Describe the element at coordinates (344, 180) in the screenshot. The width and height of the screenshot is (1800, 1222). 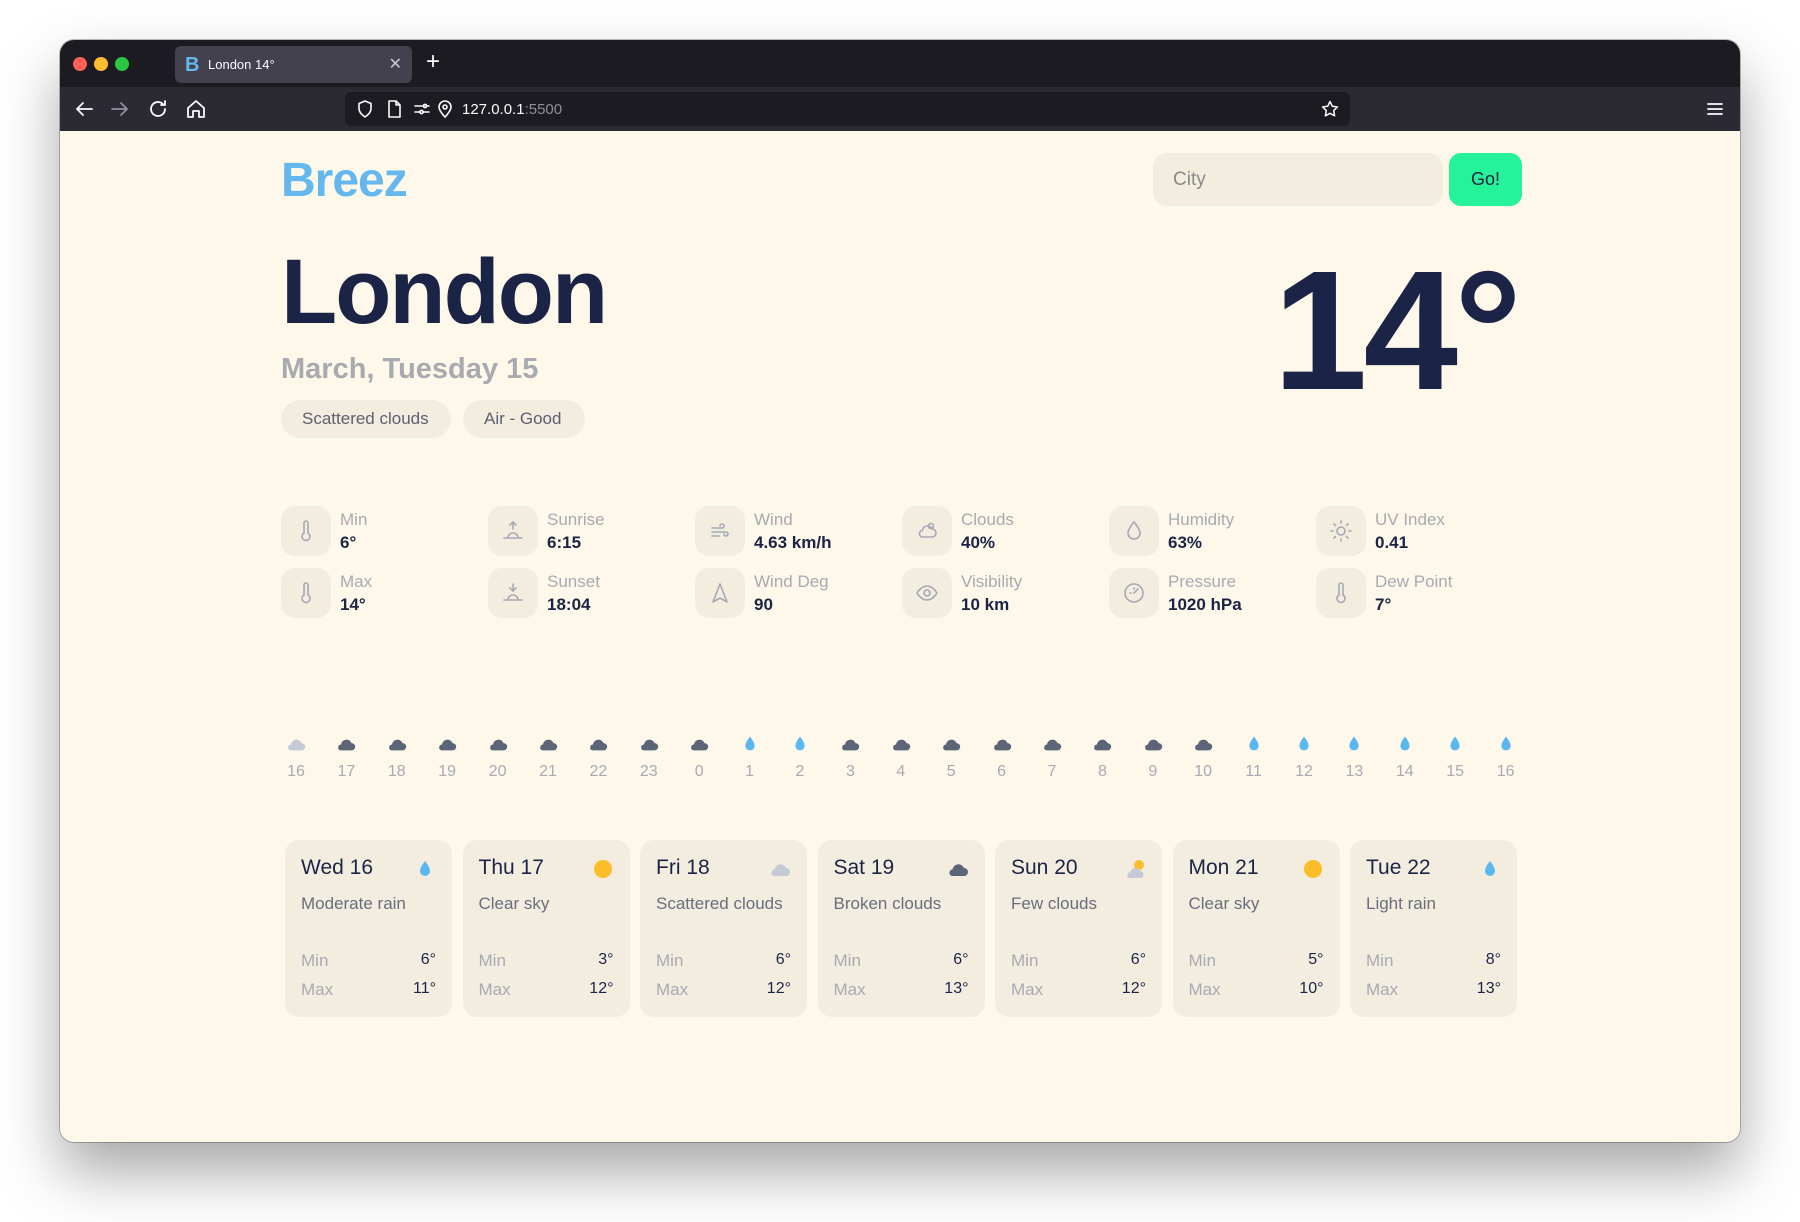
I see `logo: Breez` at that location.